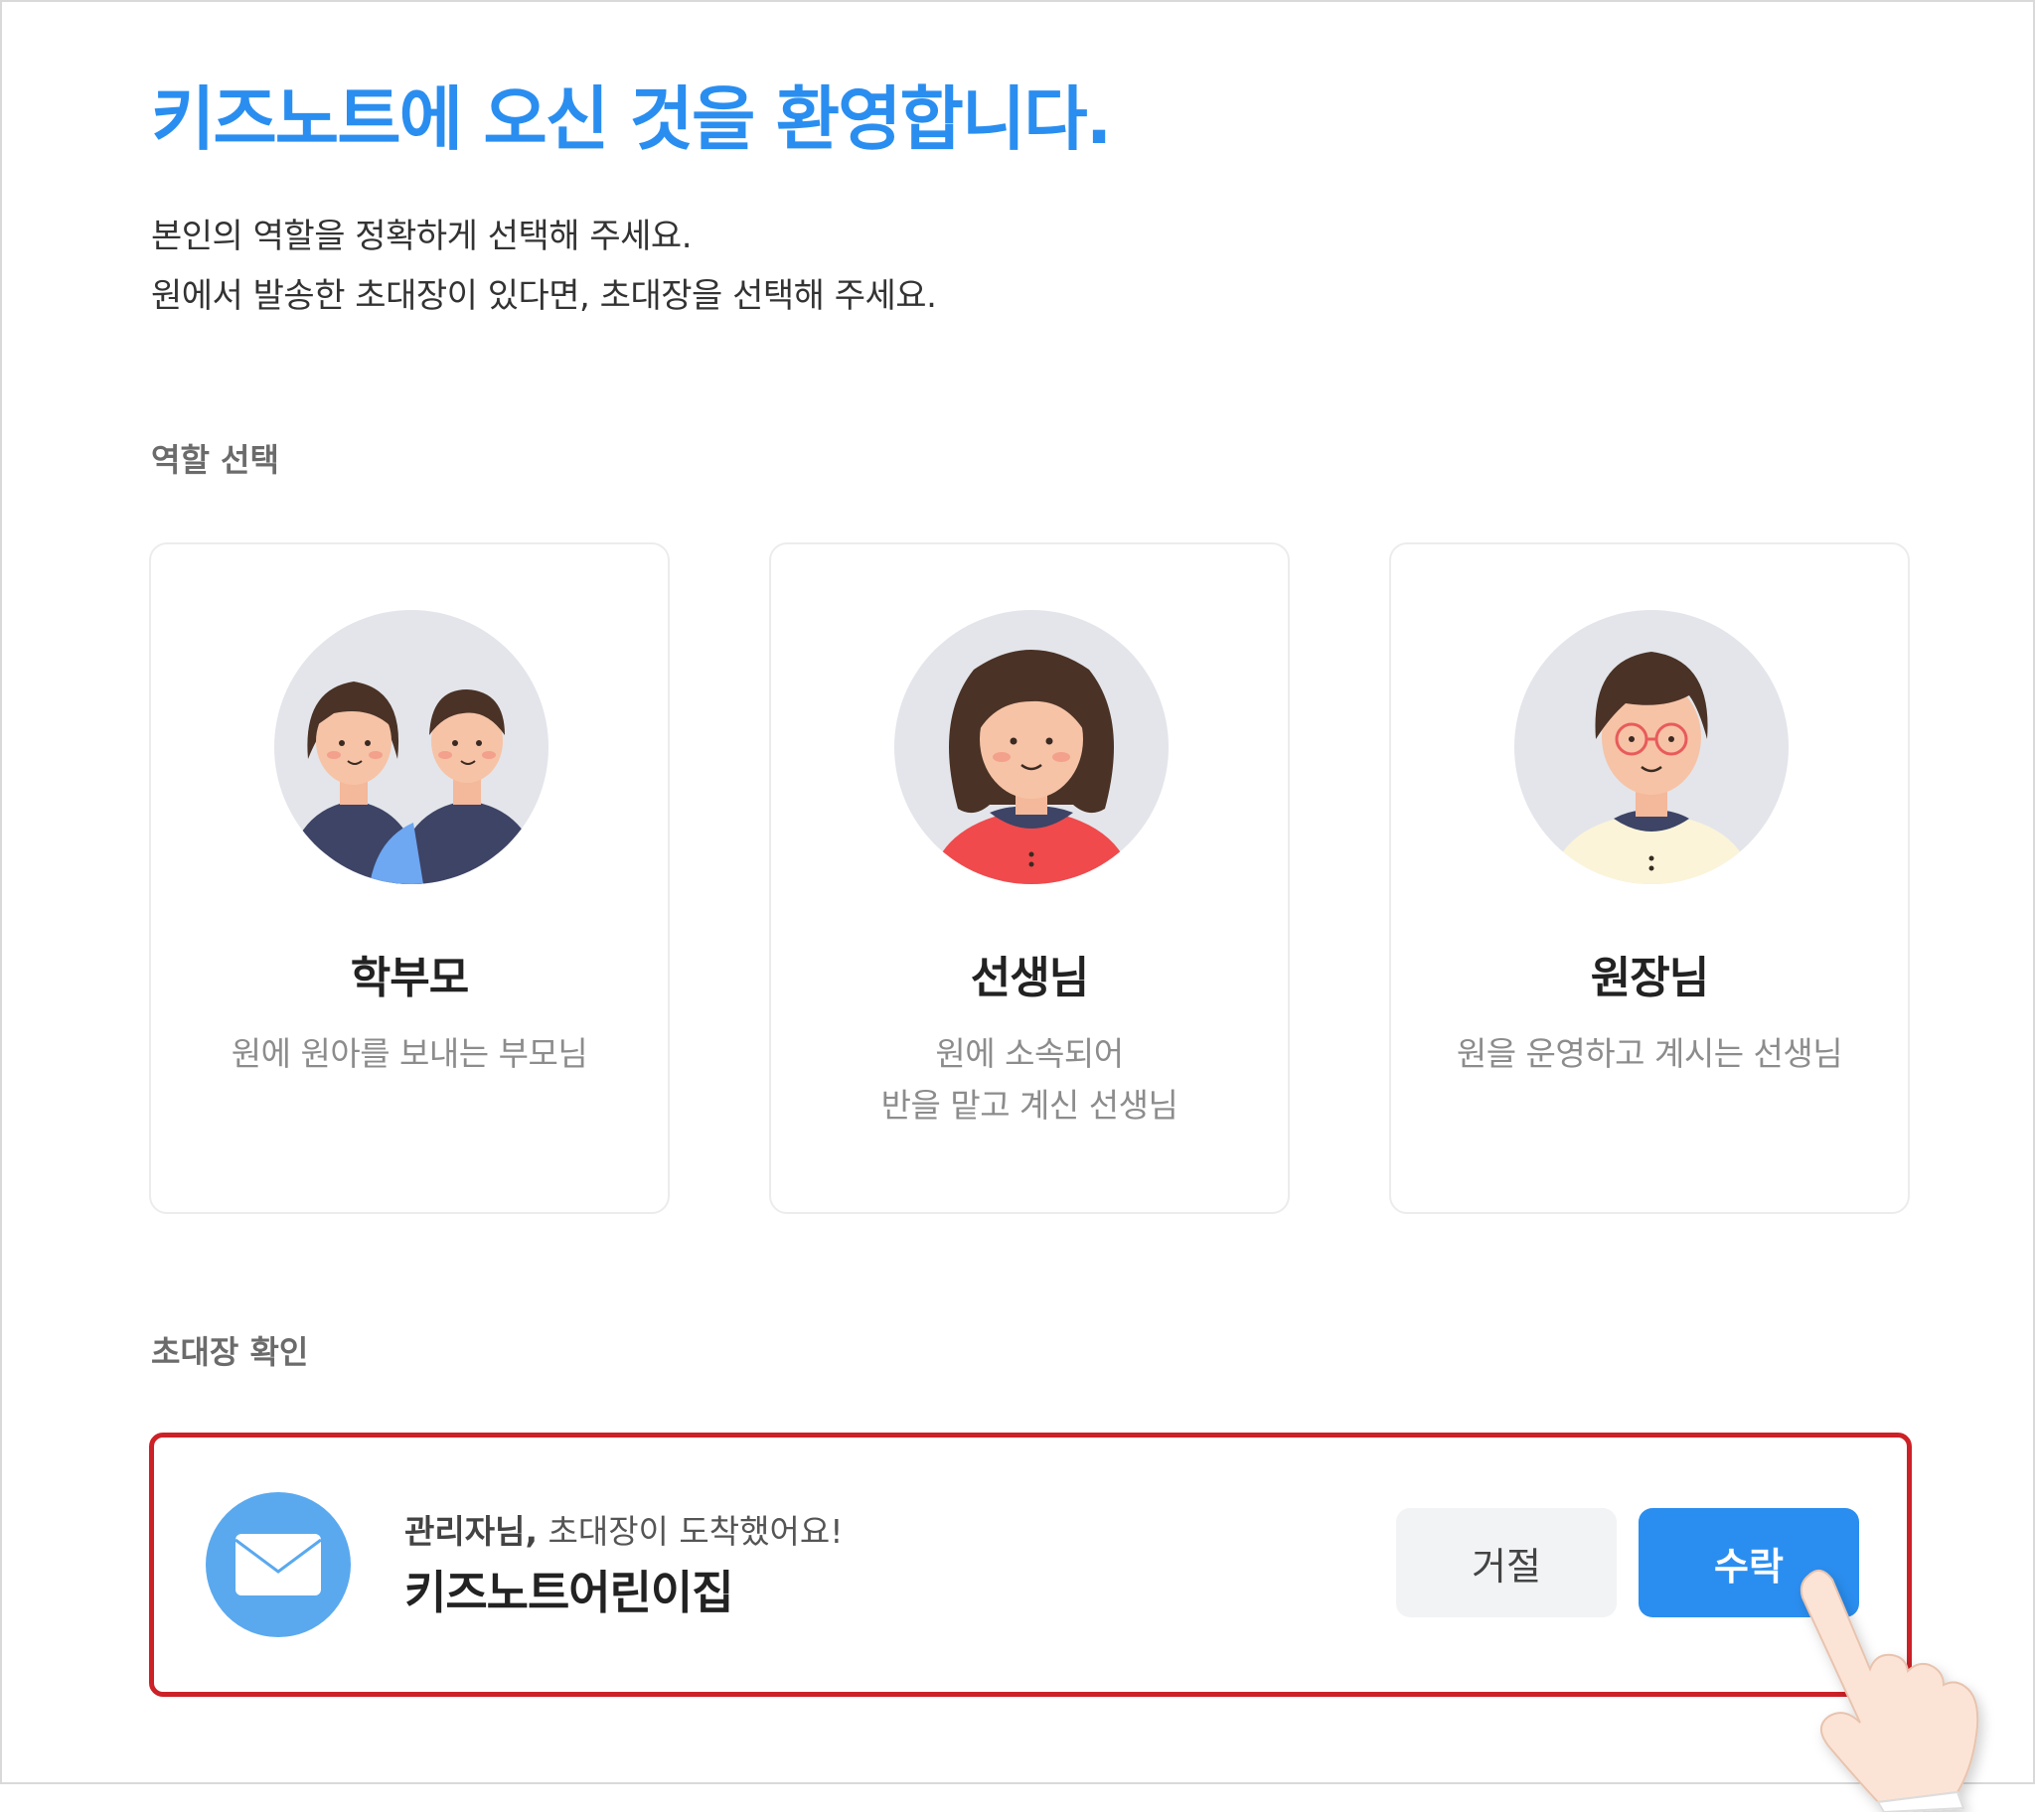 The image size is (2035, 1820). What do you see at coordinates (1029, 1053) in the screenshot?
I see `role-desc-teacher-line1: 원에 소속되어` at bounding box center [1029, 1053].